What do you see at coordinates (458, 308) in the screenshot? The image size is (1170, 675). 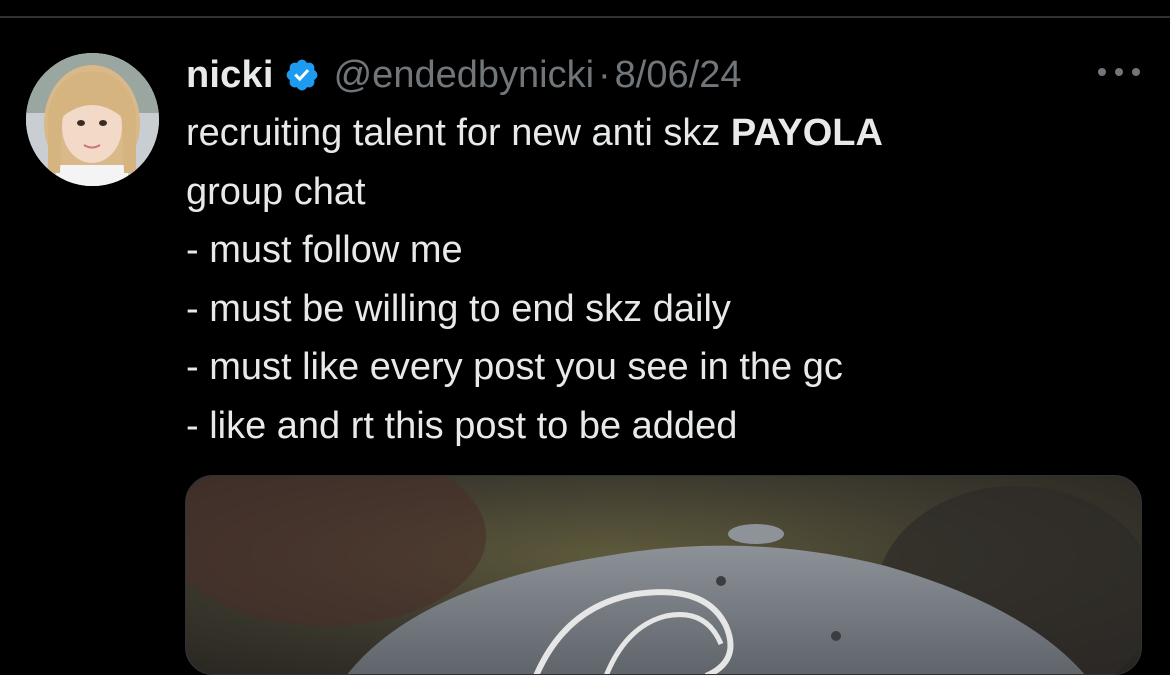 I see `tweet-line: - must be willing to end skz daily` at bounding box center [458, 308].